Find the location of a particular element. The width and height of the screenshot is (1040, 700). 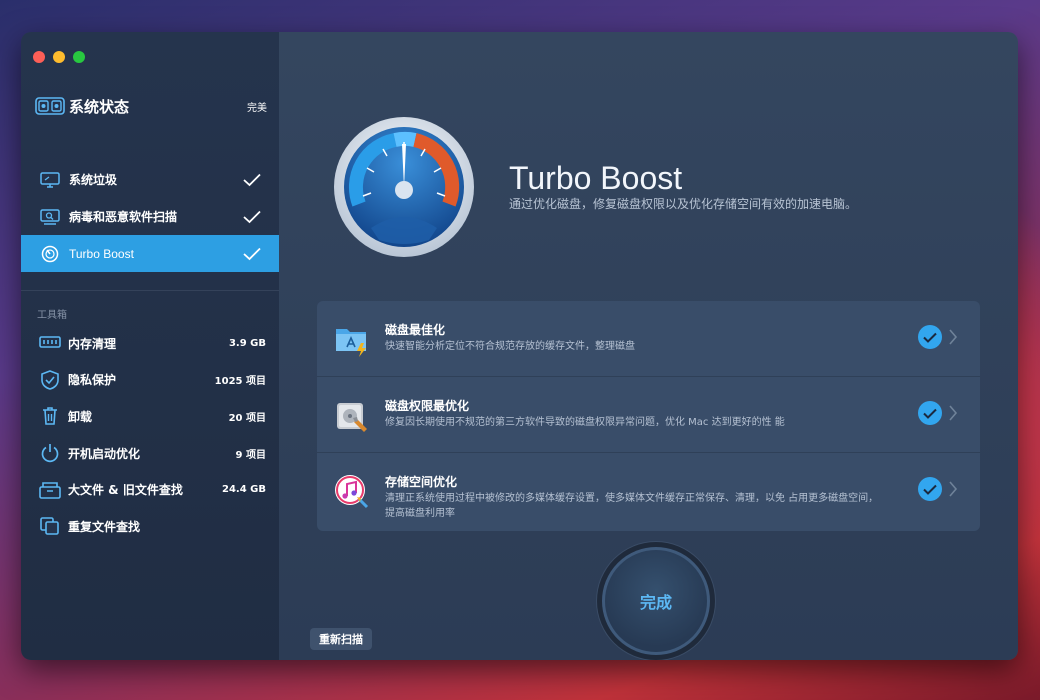

tool-item-label: 开机启动优化 is located at coordinates (104, 453).